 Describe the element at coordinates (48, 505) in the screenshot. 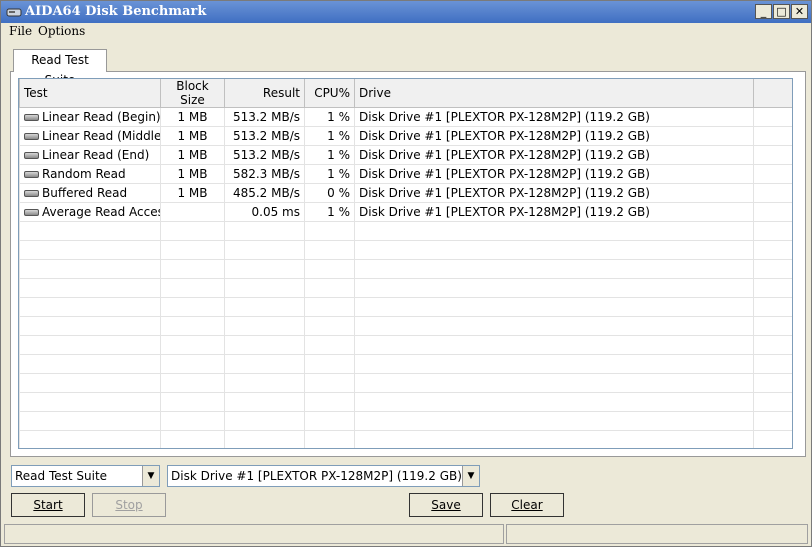

I see `start-button: Start` at that location.